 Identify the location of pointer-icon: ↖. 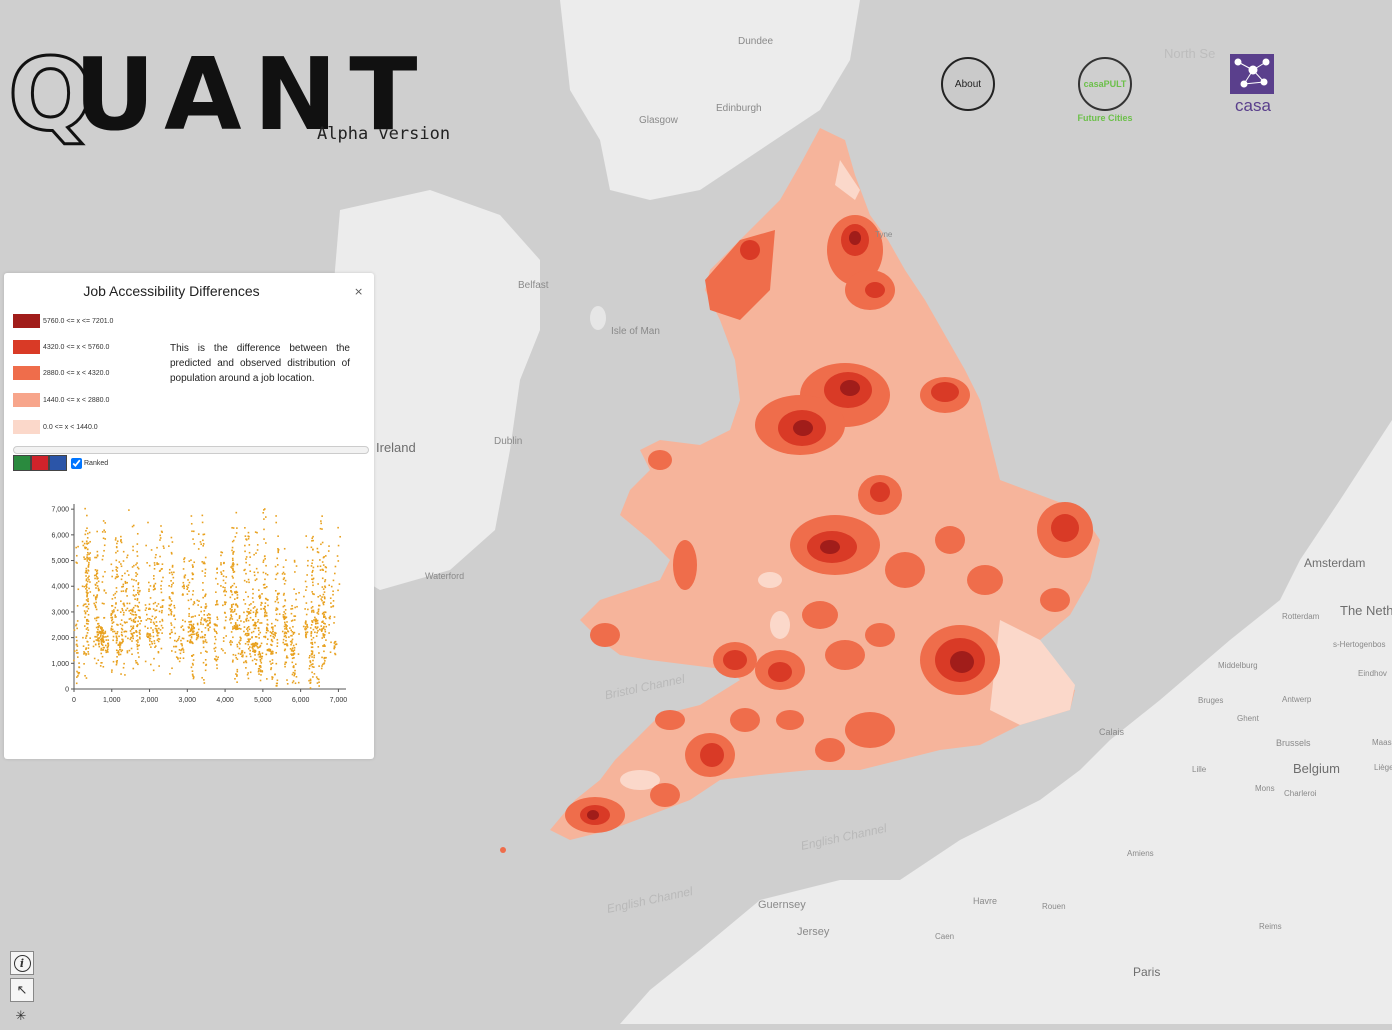
(22, 990).